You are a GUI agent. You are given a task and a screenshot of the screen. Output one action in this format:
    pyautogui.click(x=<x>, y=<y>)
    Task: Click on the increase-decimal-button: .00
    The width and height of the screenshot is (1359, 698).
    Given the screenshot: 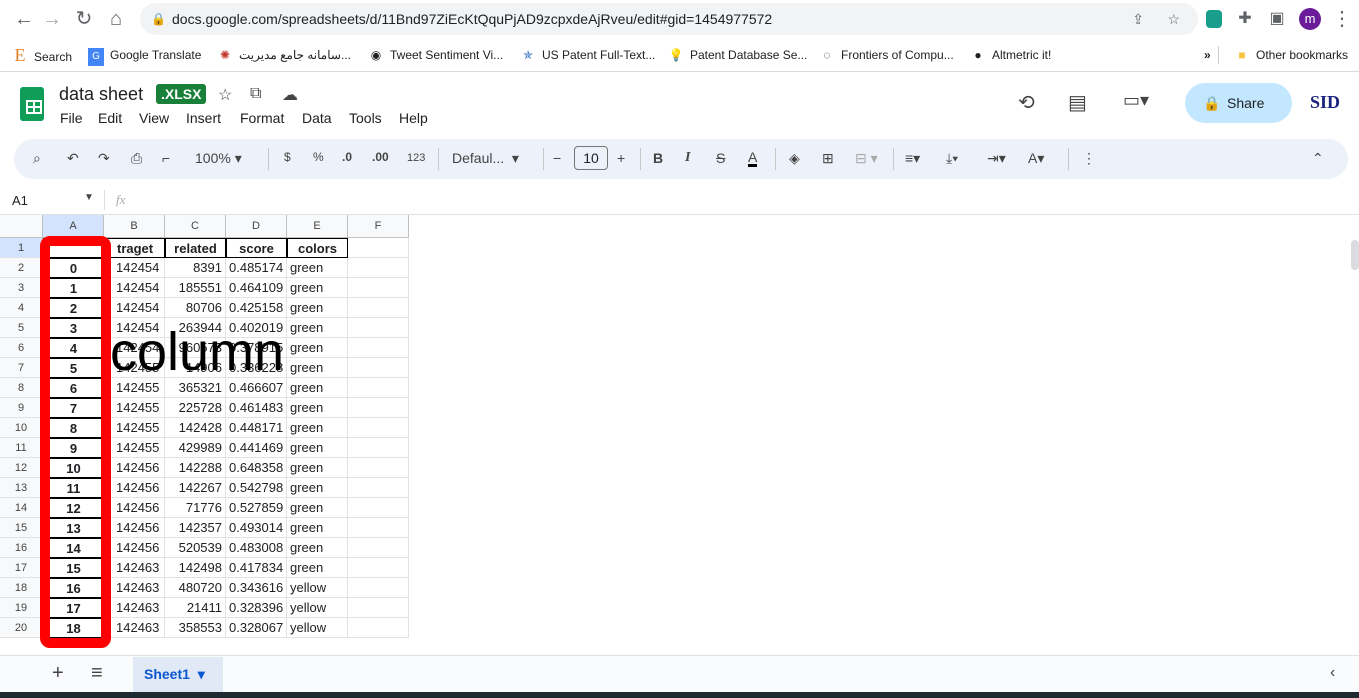 What is the action you would take?
    pyautogui.click(x=380, y=157)
    